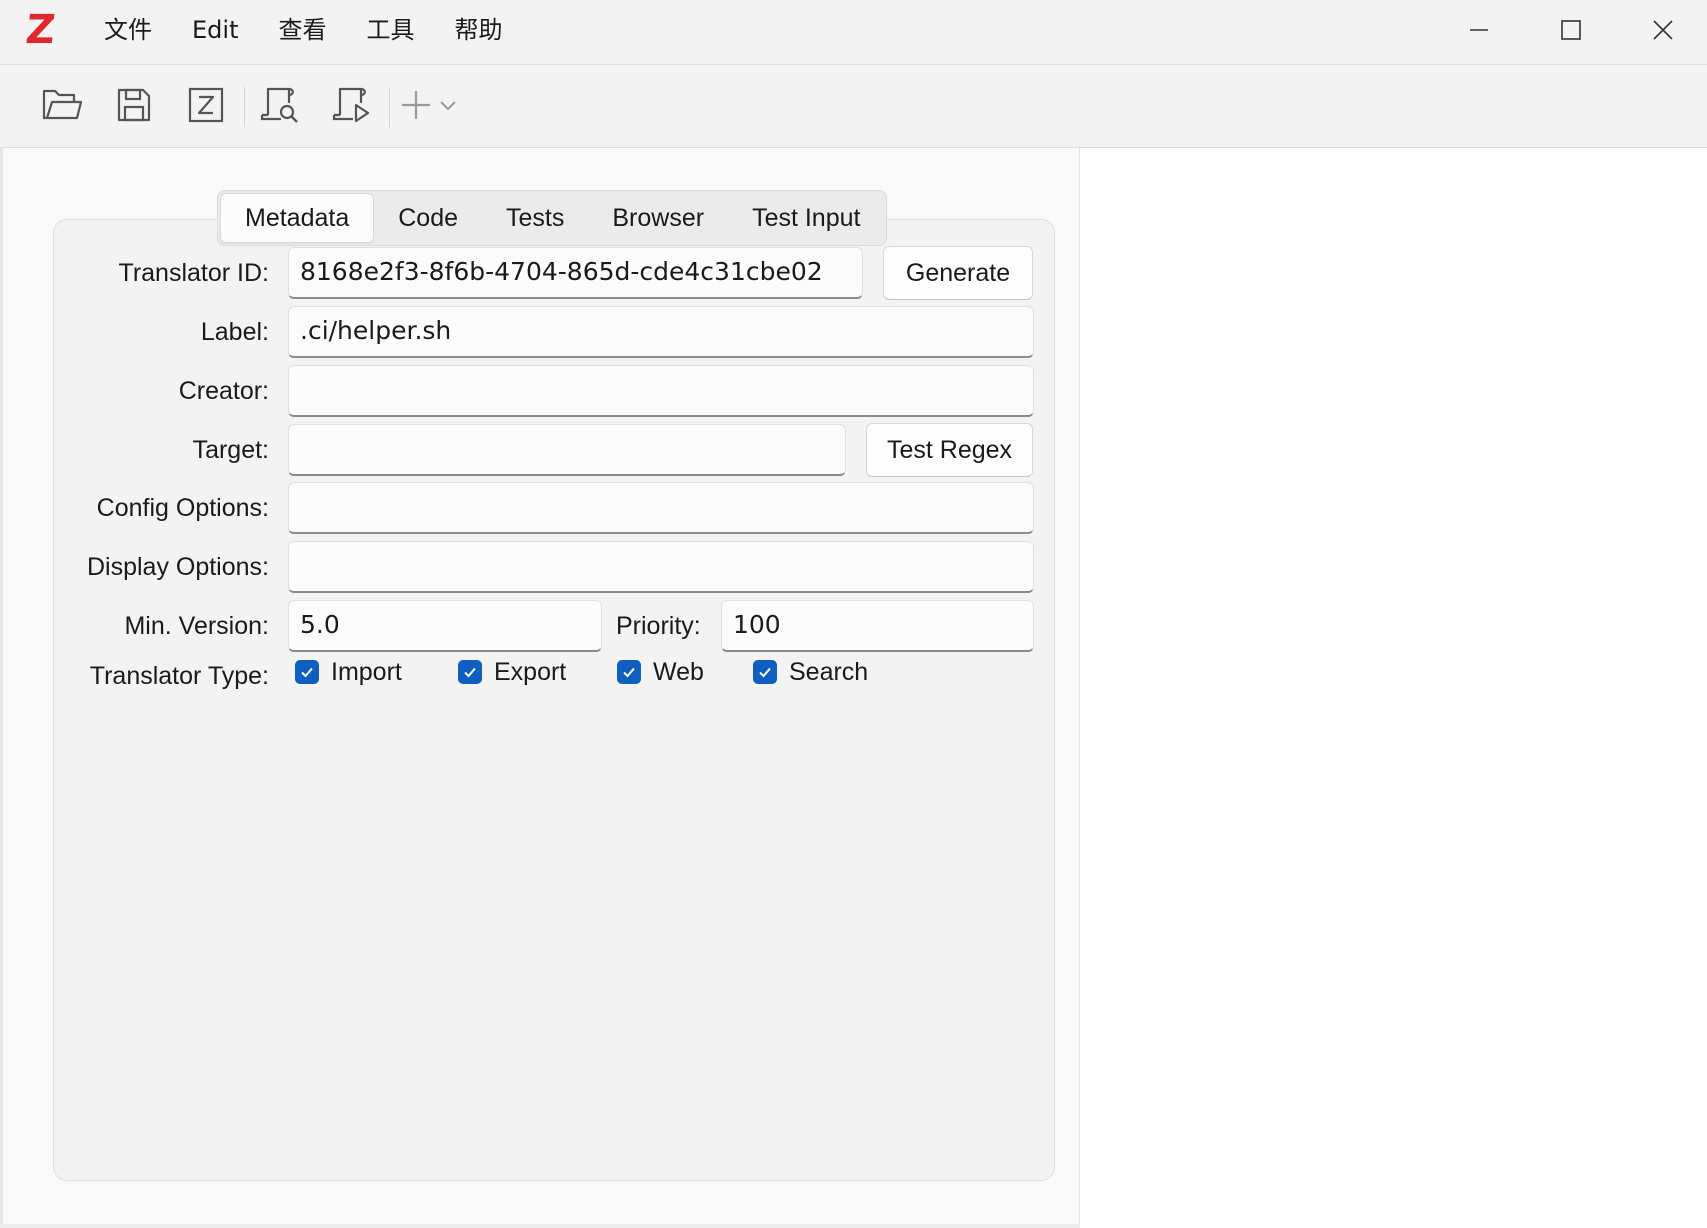 This screenshot has width=1707, height=1228. I want to click on min-version-label: Min. Version:, so click(196, 626).